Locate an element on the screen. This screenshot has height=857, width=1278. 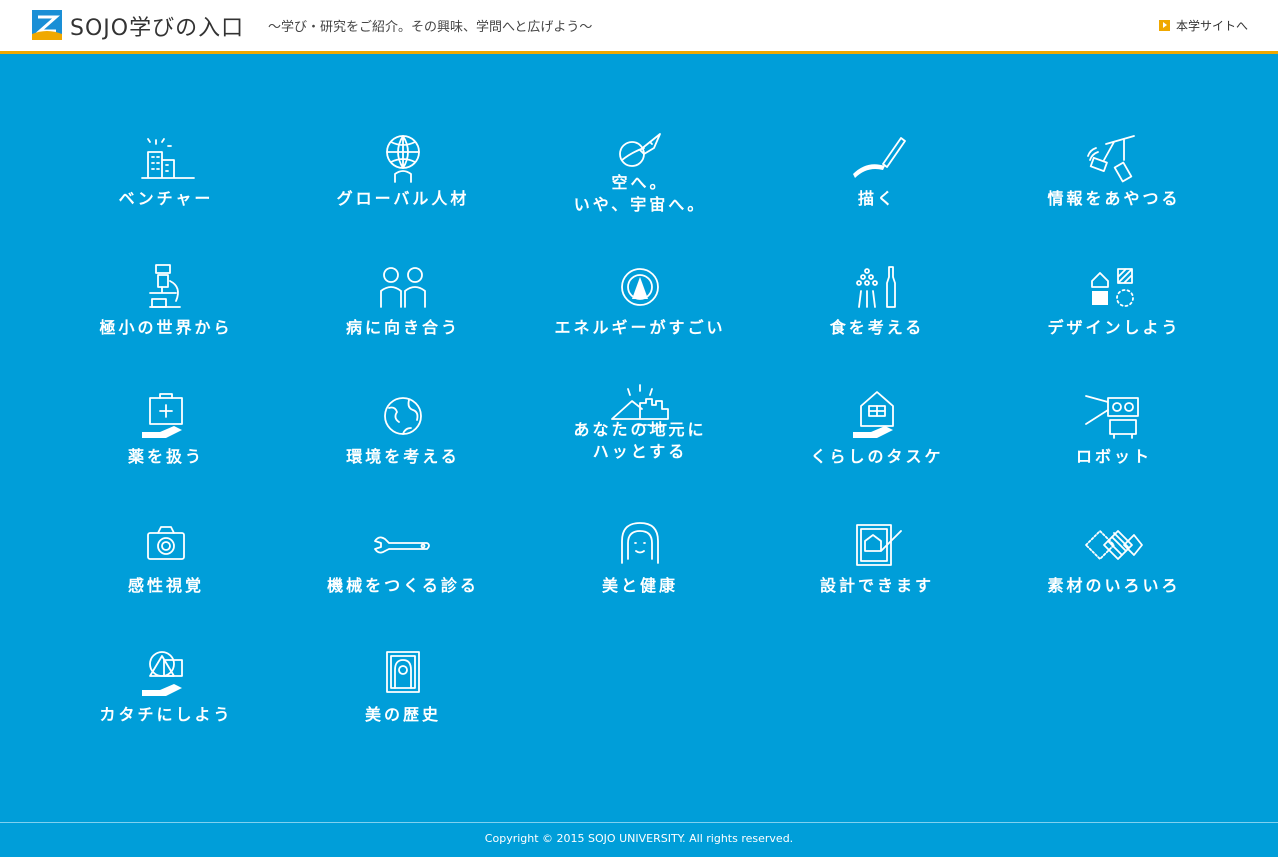
tile-label: 設計できます is located at coordinates (876, 585).